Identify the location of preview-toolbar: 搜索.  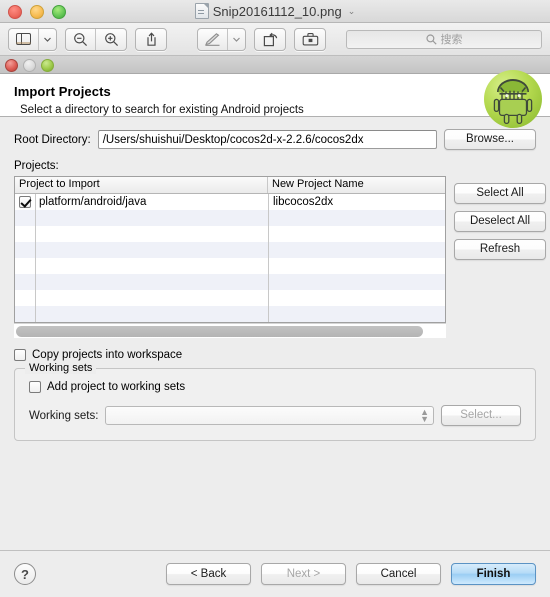
(275, 39).